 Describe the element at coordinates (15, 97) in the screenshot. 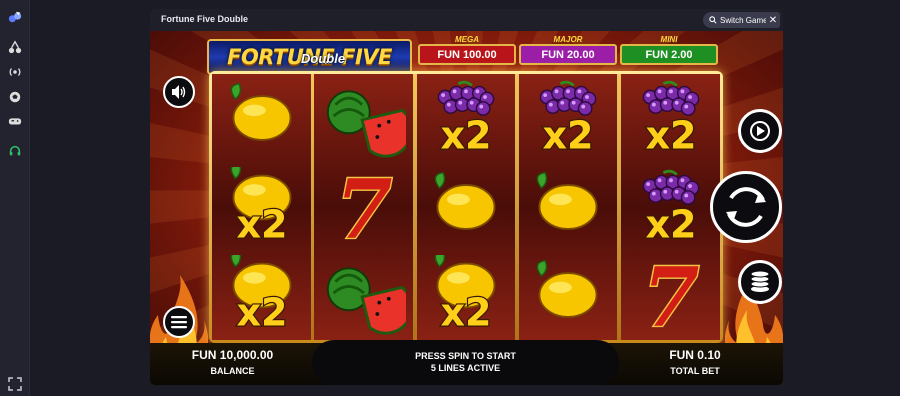

I see `soccer-ball-icon` at that location.